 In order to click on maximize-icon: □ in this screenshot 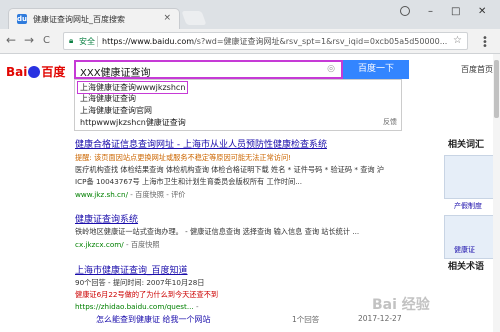, I will do `click(455, 11)`.